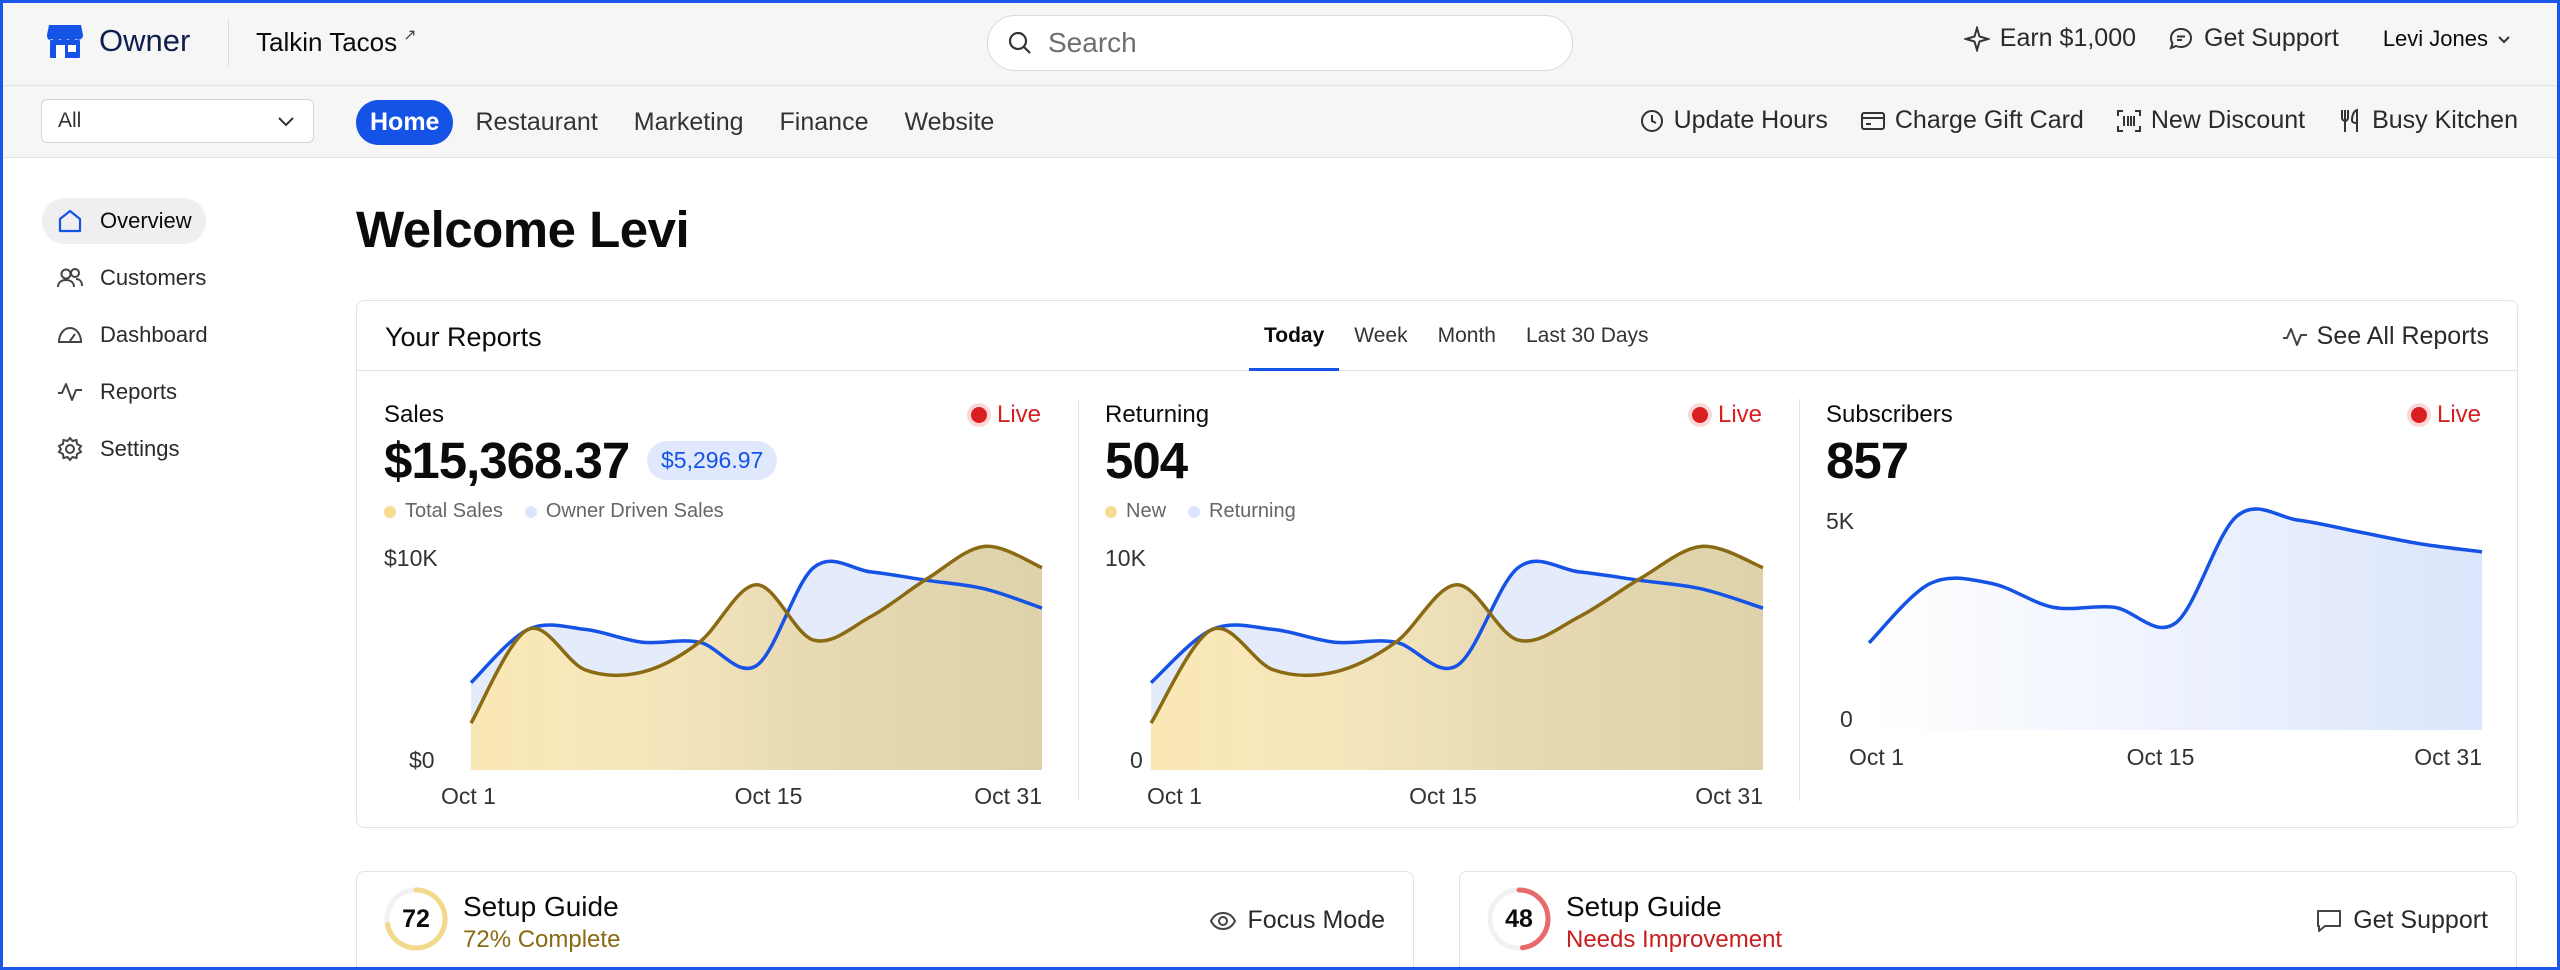  What do you see at coordinates (536, 122) in the screenshot?
I see `tab-restaurant: Restaurant` at bounding box center [536, 122].